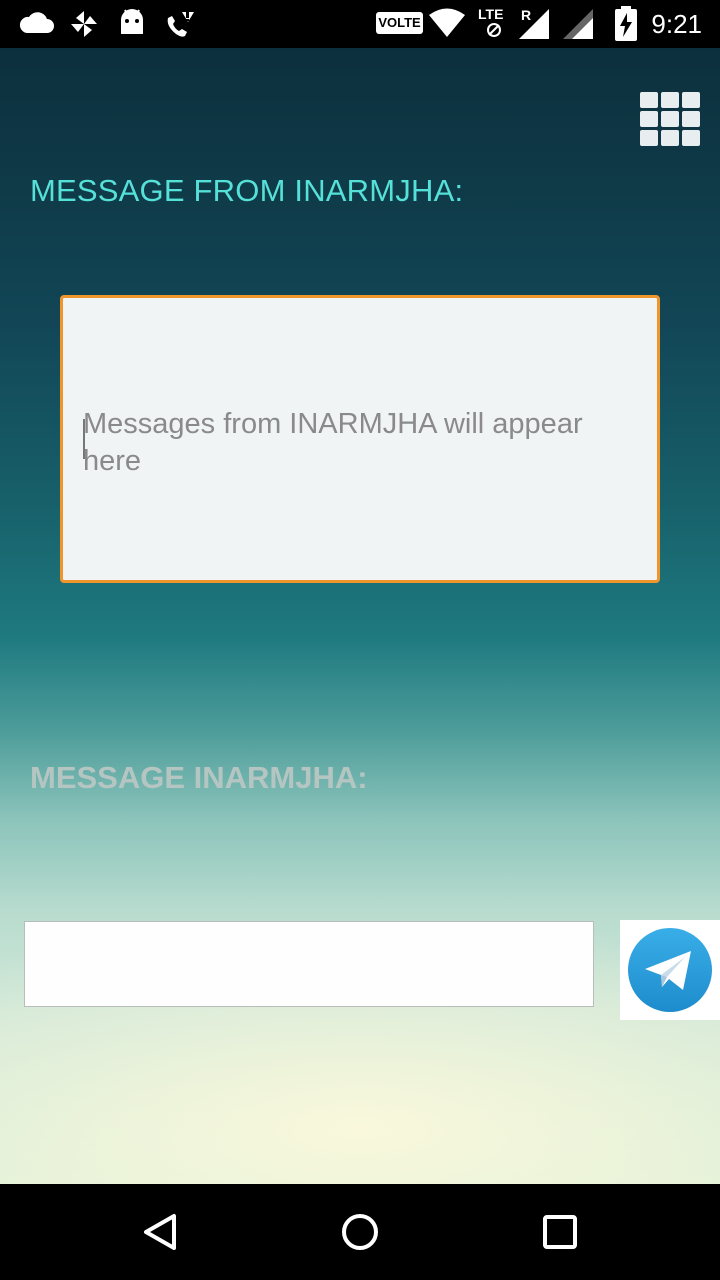  What do you see at coordinates (560, 1232) in the screenshot?
I see `recents-icon` at bounding box center [560, 1232].